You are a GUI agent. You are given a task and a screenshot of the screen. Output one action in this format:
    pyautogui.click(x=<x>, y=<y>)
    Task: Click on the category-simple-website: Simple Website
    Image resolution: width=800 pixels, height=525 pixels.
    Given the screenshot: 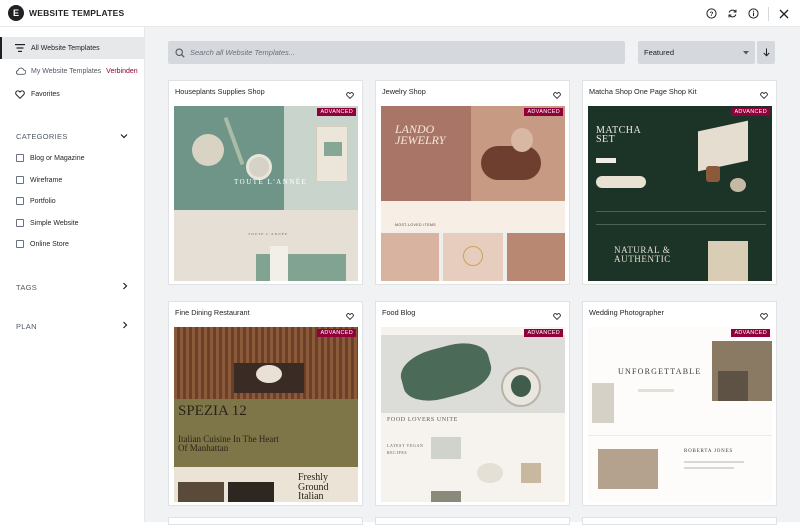 What is the action you would take?
    pyautogui.click(x=47, y=223)
    